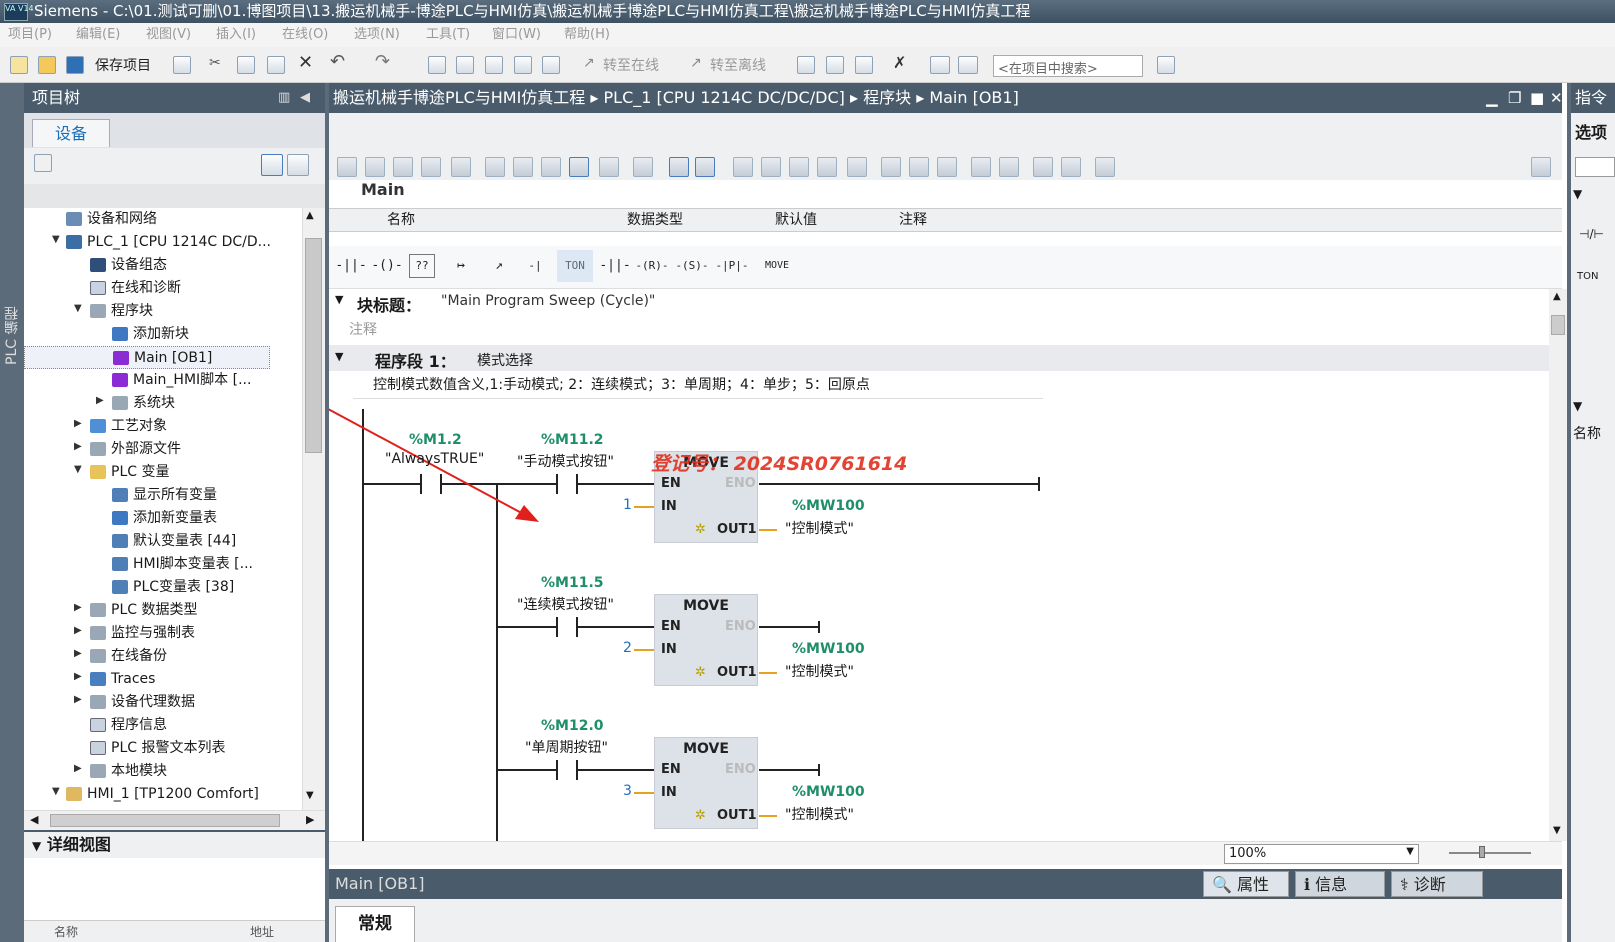  I want to click on menu-help: 帮助(H), so click(587, 35).